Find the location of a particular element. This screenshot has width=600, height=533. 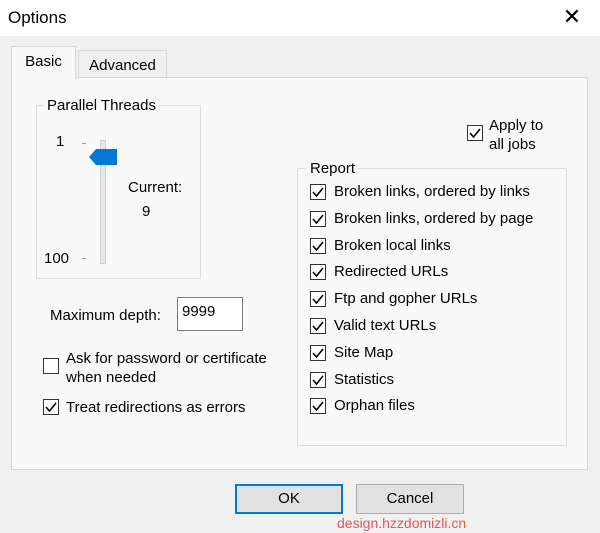

slider-max-label: 100 is located at coordinates (57, 258).